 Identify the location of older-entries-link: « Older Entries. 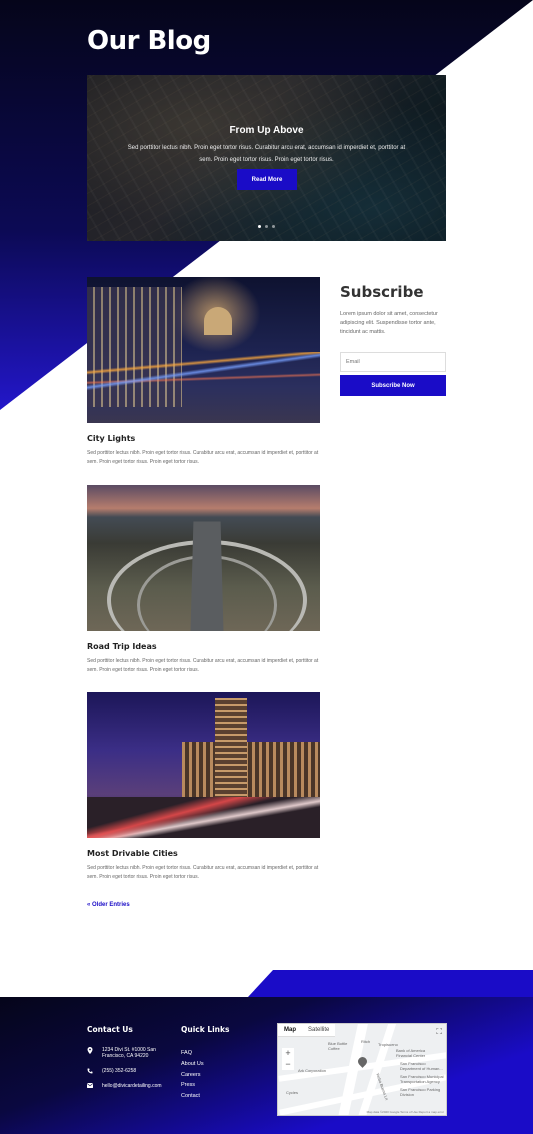
(108, 905).